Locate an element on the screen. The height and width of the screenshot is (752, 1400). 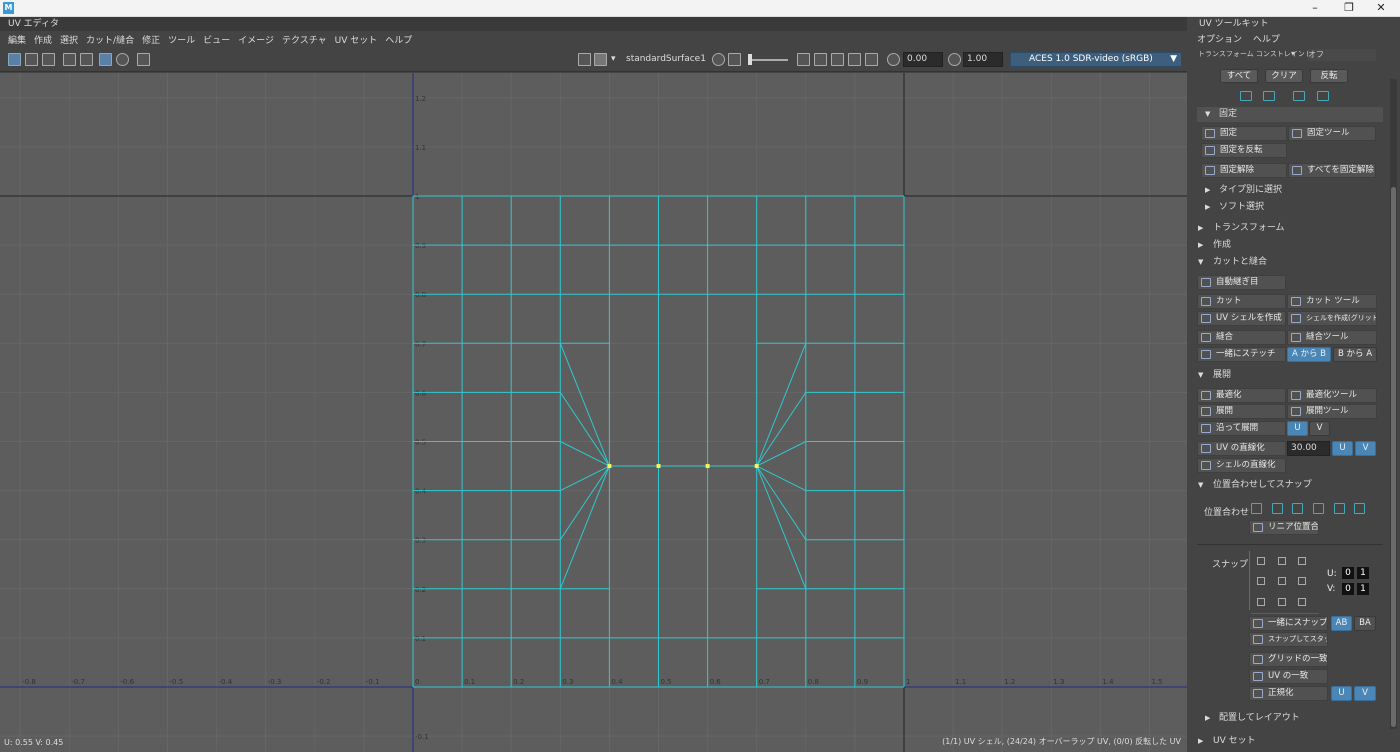
auto-seams-button: 自動継ぎ目 is located at coordinates (1241, 282).